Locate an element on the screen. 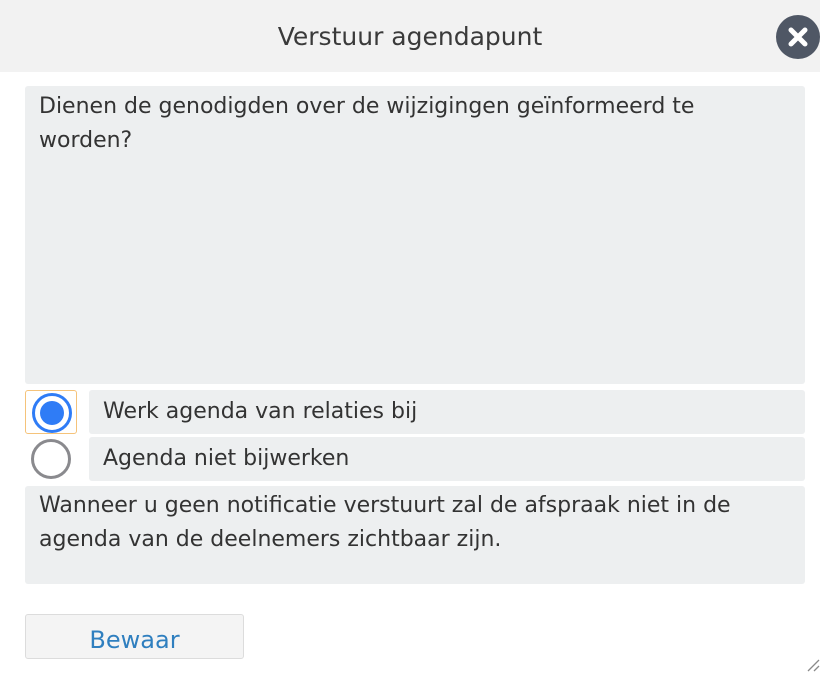 This screenshot has width=820, height=674. dialog-title: Verstuur agendapunt is located at coordinates (410, 36).